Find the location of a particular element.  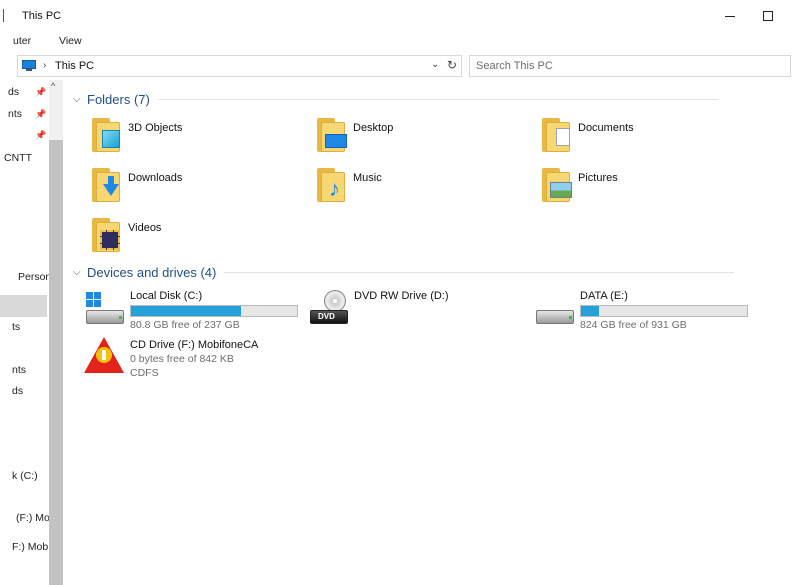

minimize-icon is located at coordinates (730, 16).